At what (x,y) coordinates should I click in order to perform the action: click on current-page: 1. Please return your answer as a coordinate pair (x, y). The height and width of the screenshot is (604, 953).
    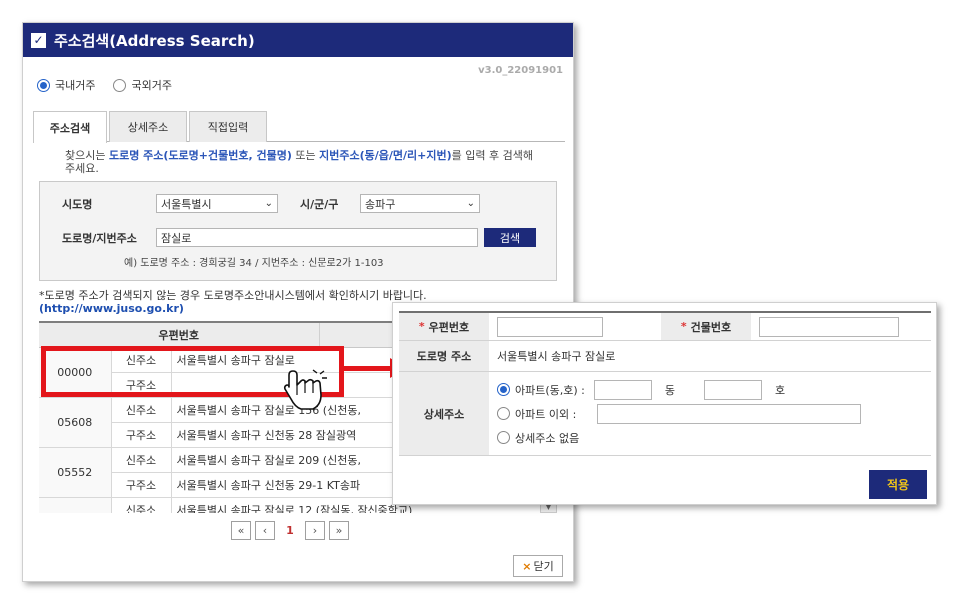
    Looking at the image, I should click on (290, 530).